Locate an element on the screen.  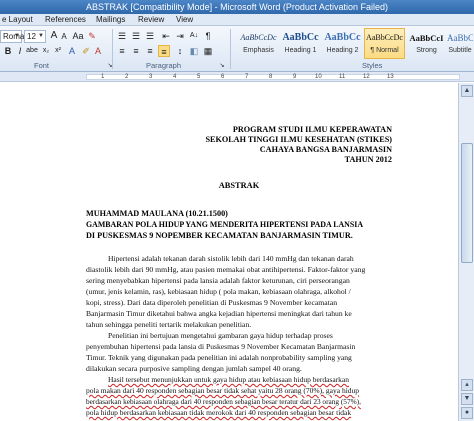
numbering-icon: ☰ is located at coordinates (136, 36).